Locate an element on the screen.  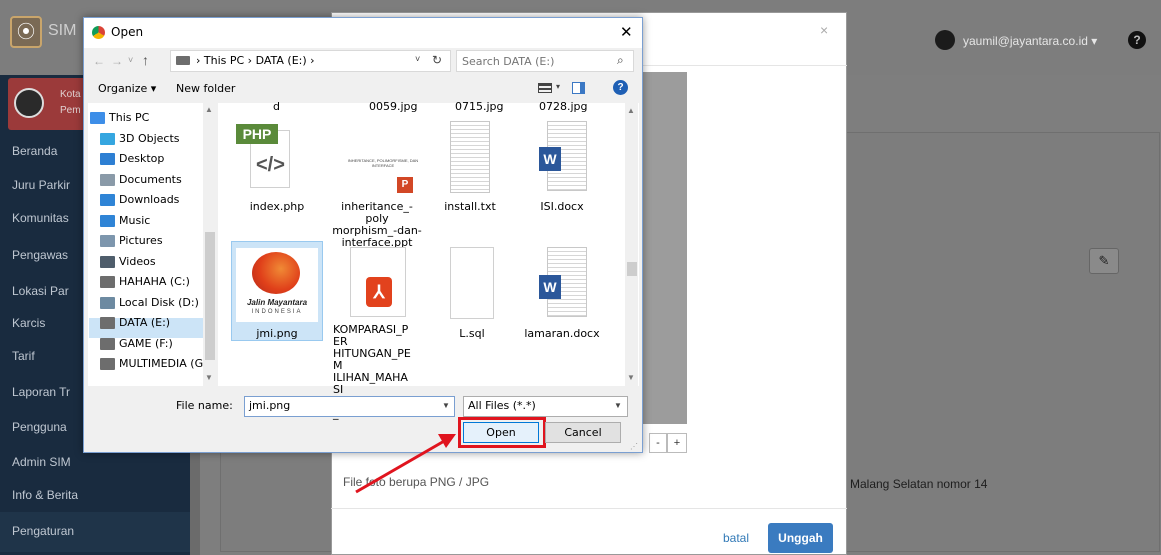
user-menu: yaumil@jayantara.co.id ▾ is located at coordinates (1030, 41).